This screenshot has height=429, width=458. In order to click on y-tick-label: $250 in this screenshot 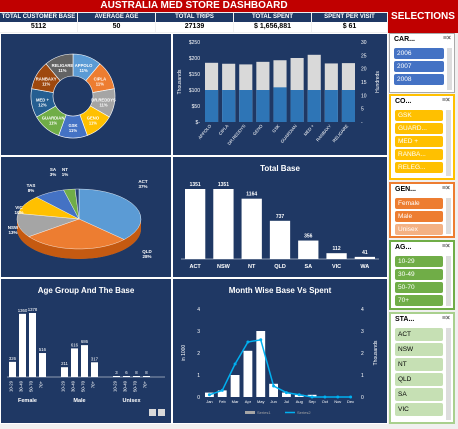, I will do `click(194, 43)`.